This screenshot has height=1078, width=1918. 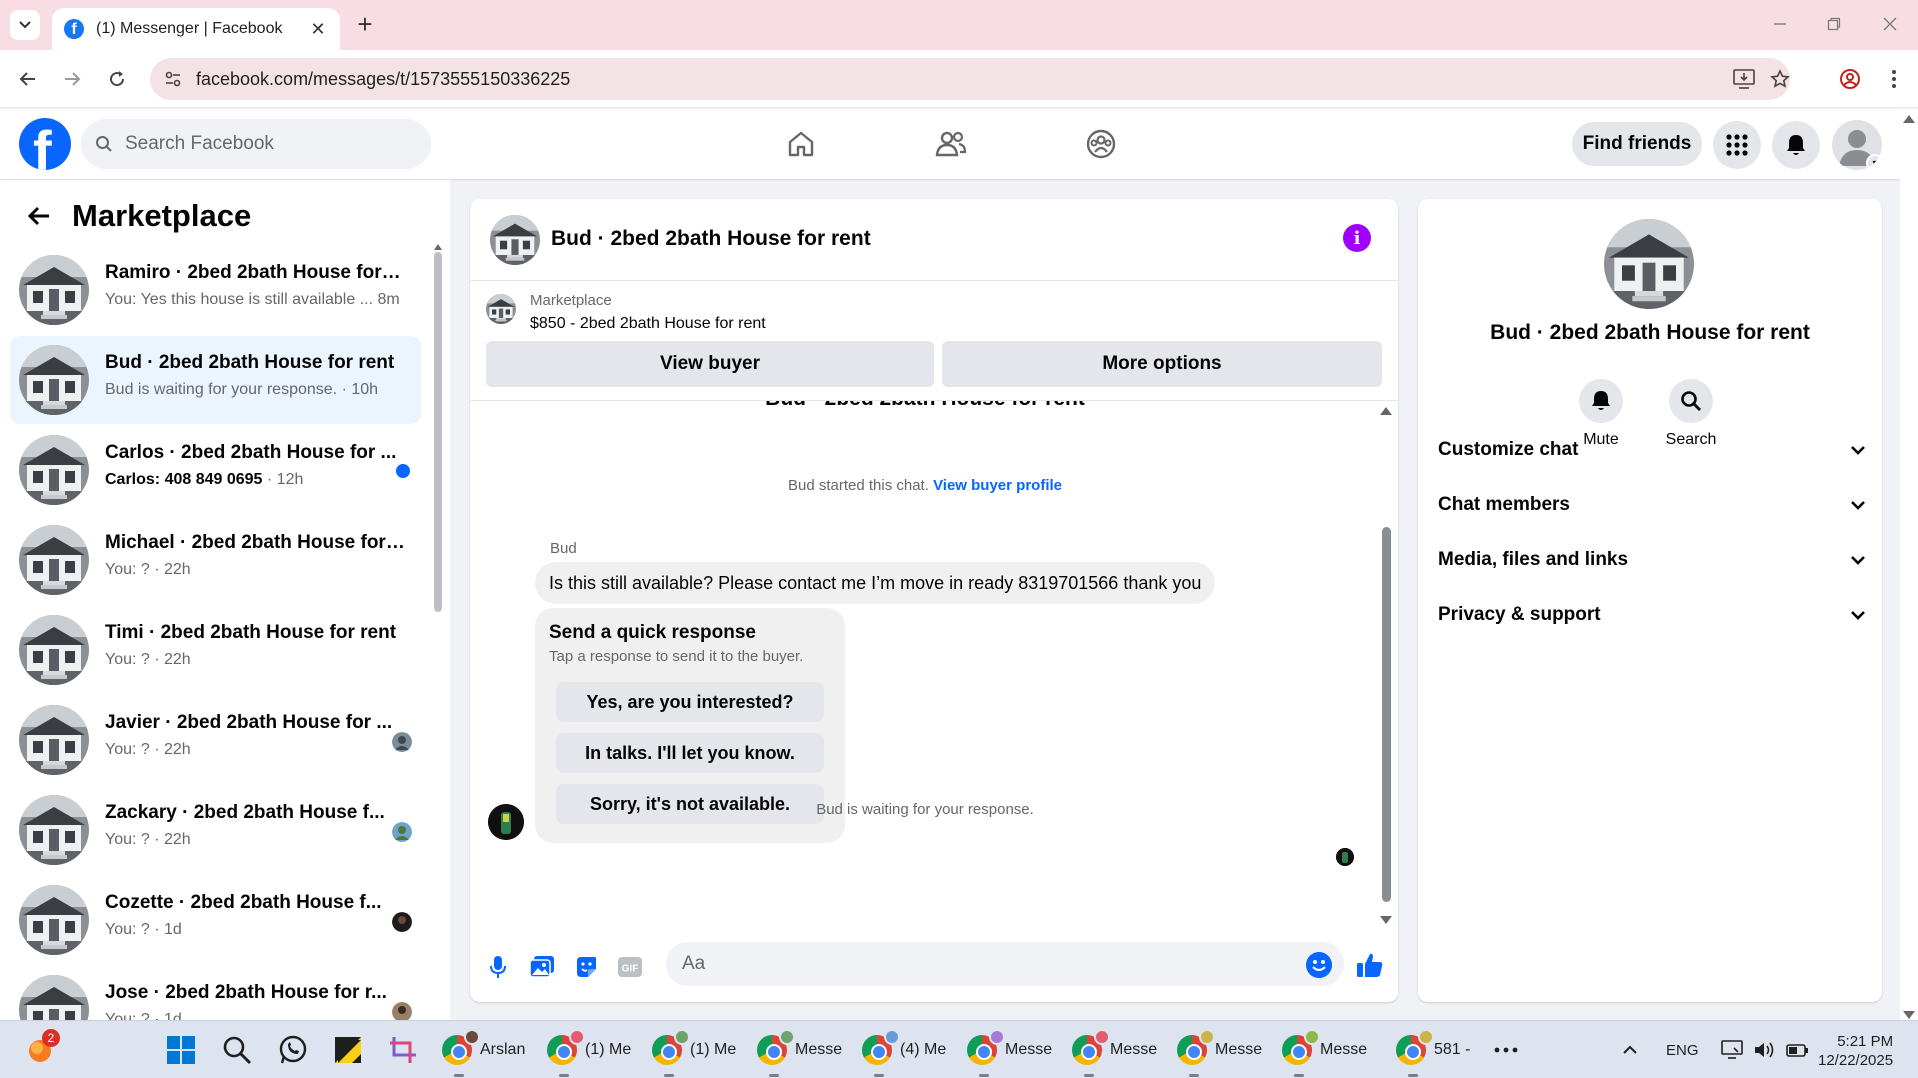 I want to click on language-indicator: ENG, so click(x=1682, y=1050).